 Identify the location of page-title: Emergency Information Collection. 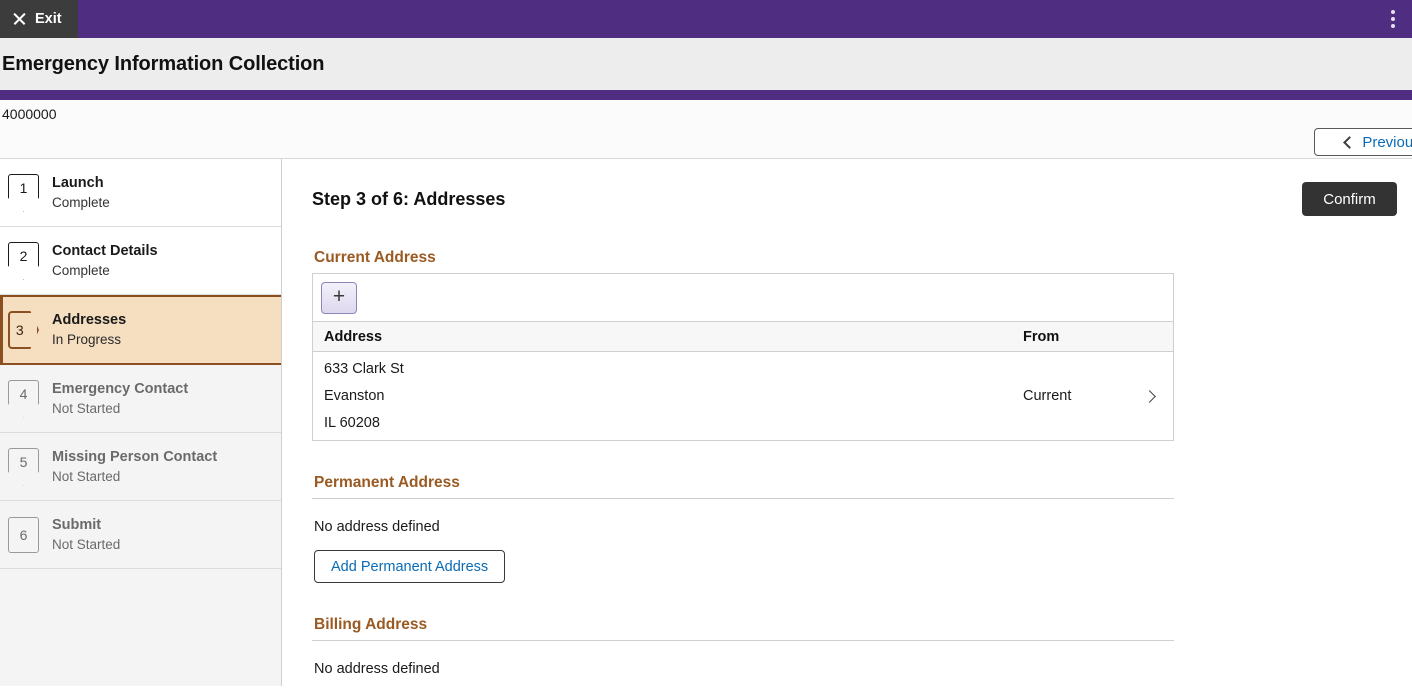
(163, 63).